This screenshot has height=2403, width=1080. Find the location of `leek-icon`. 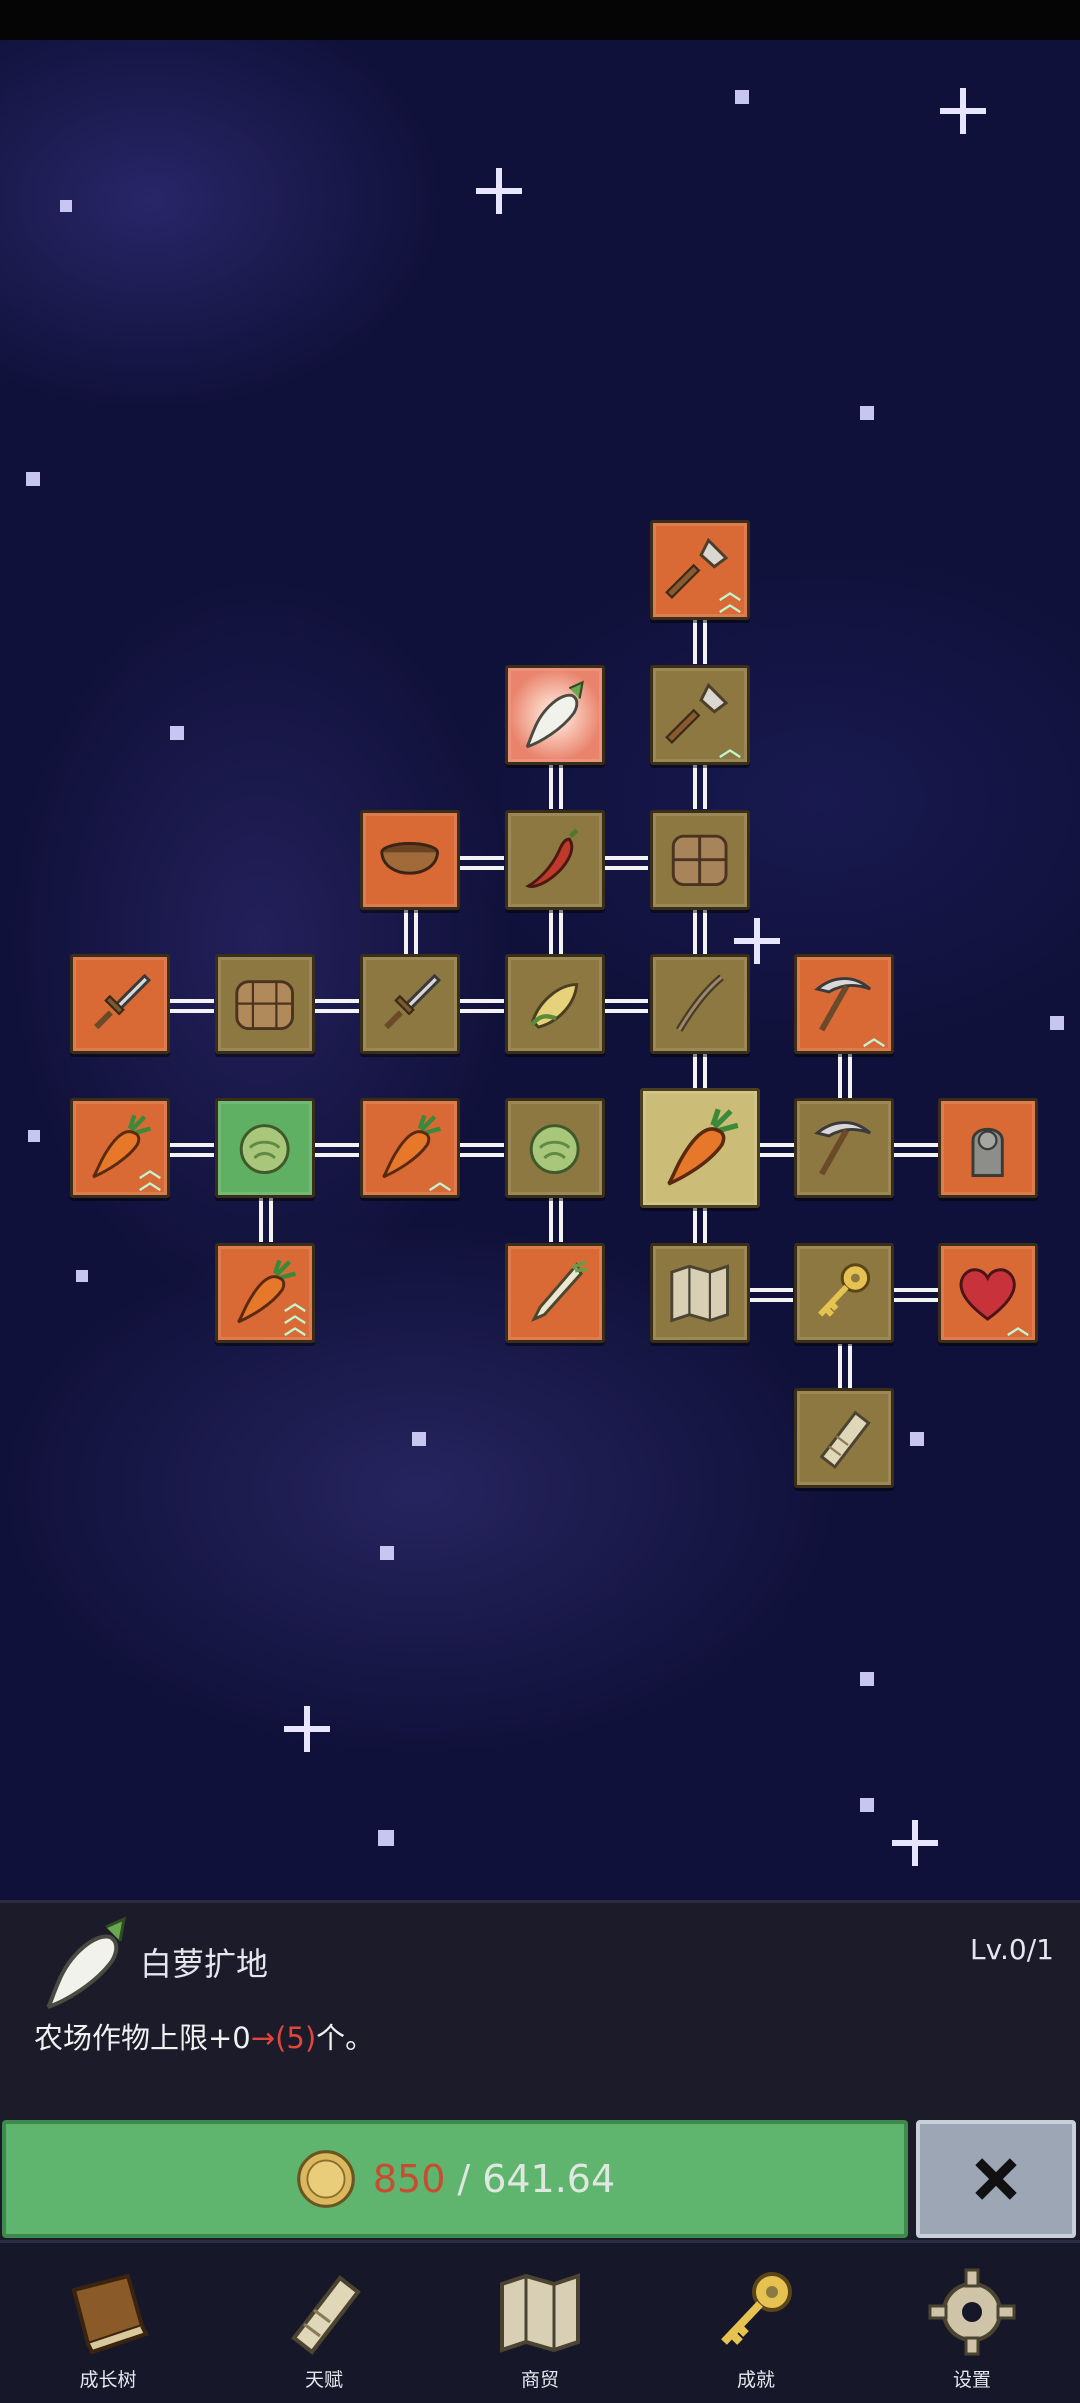

leek-icon is located at coordinates (554, 1292).